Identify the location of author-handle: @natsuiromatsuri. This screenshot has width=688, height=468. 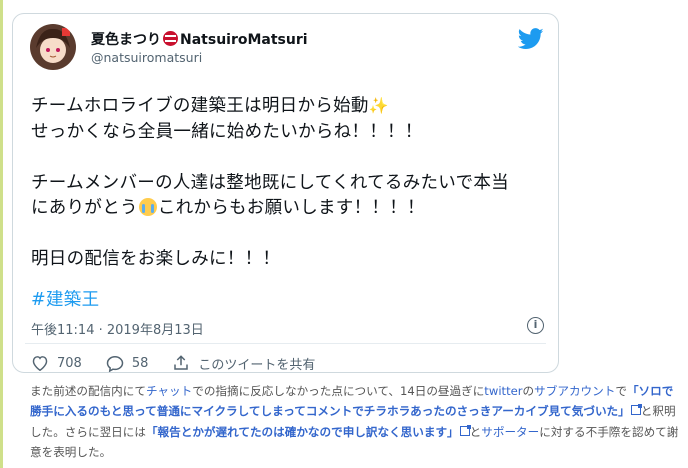
(146, 57).